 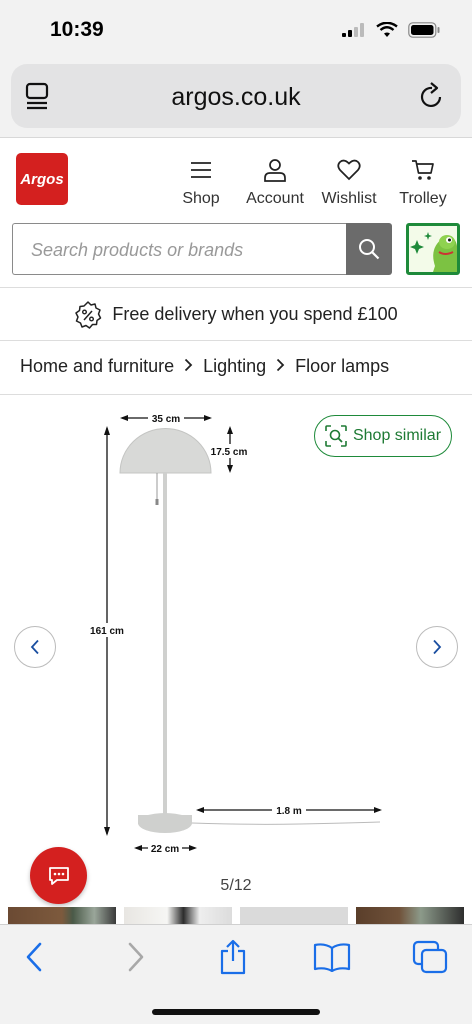 What do you see at coordinates (342, 366) in the screenshot?
I see `breadcrumb-floor-lamps: Floor lamps` at bounding box center [342, 366].